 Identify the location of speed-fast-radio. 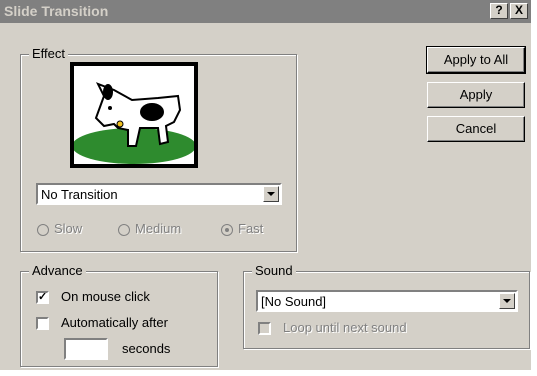
(227, 230).